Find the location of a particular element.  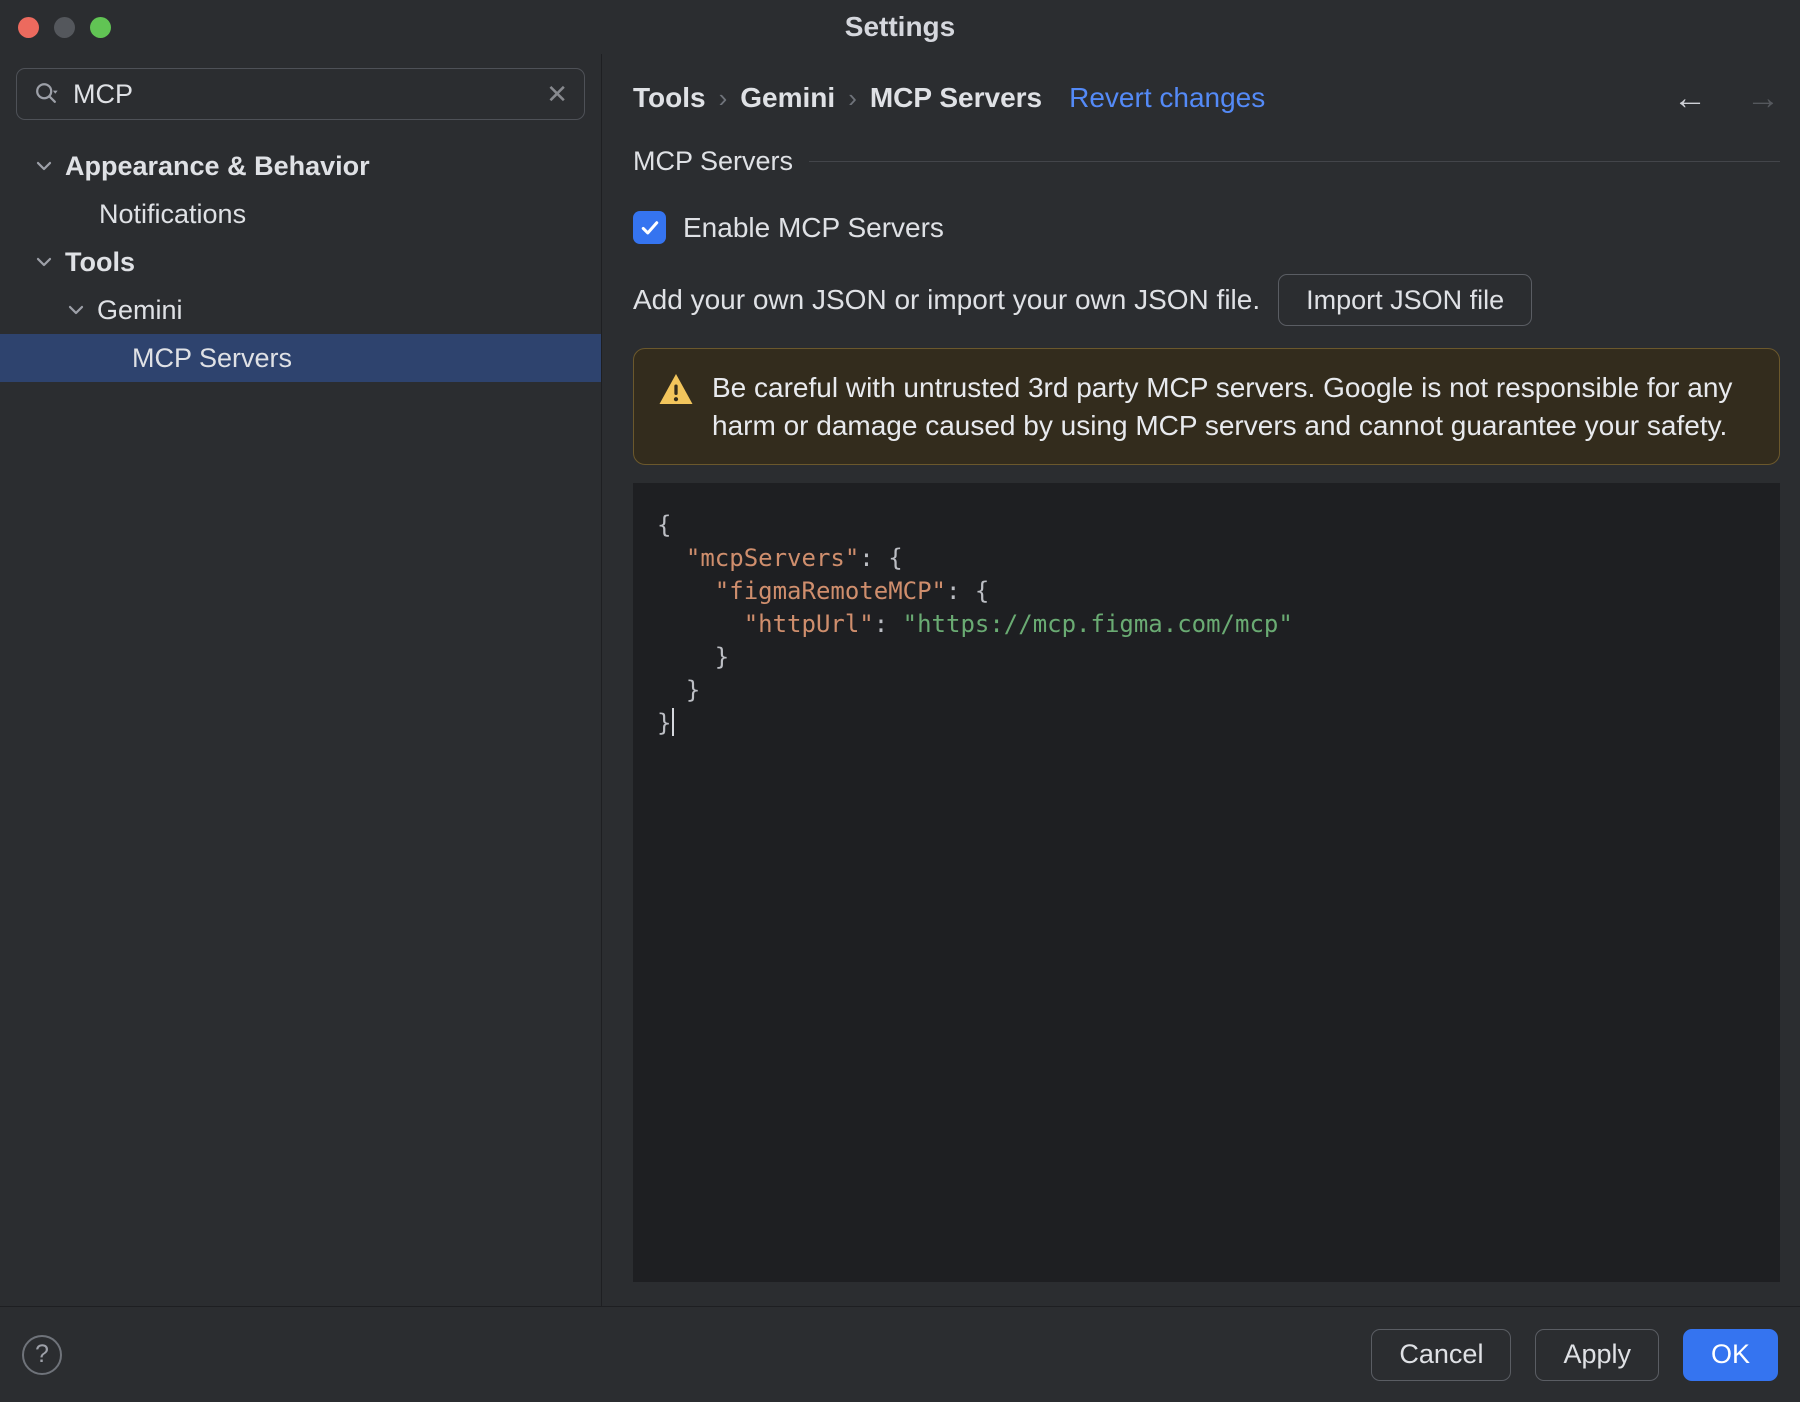

ok-button: OK is located at coordinates (1730, 1354).